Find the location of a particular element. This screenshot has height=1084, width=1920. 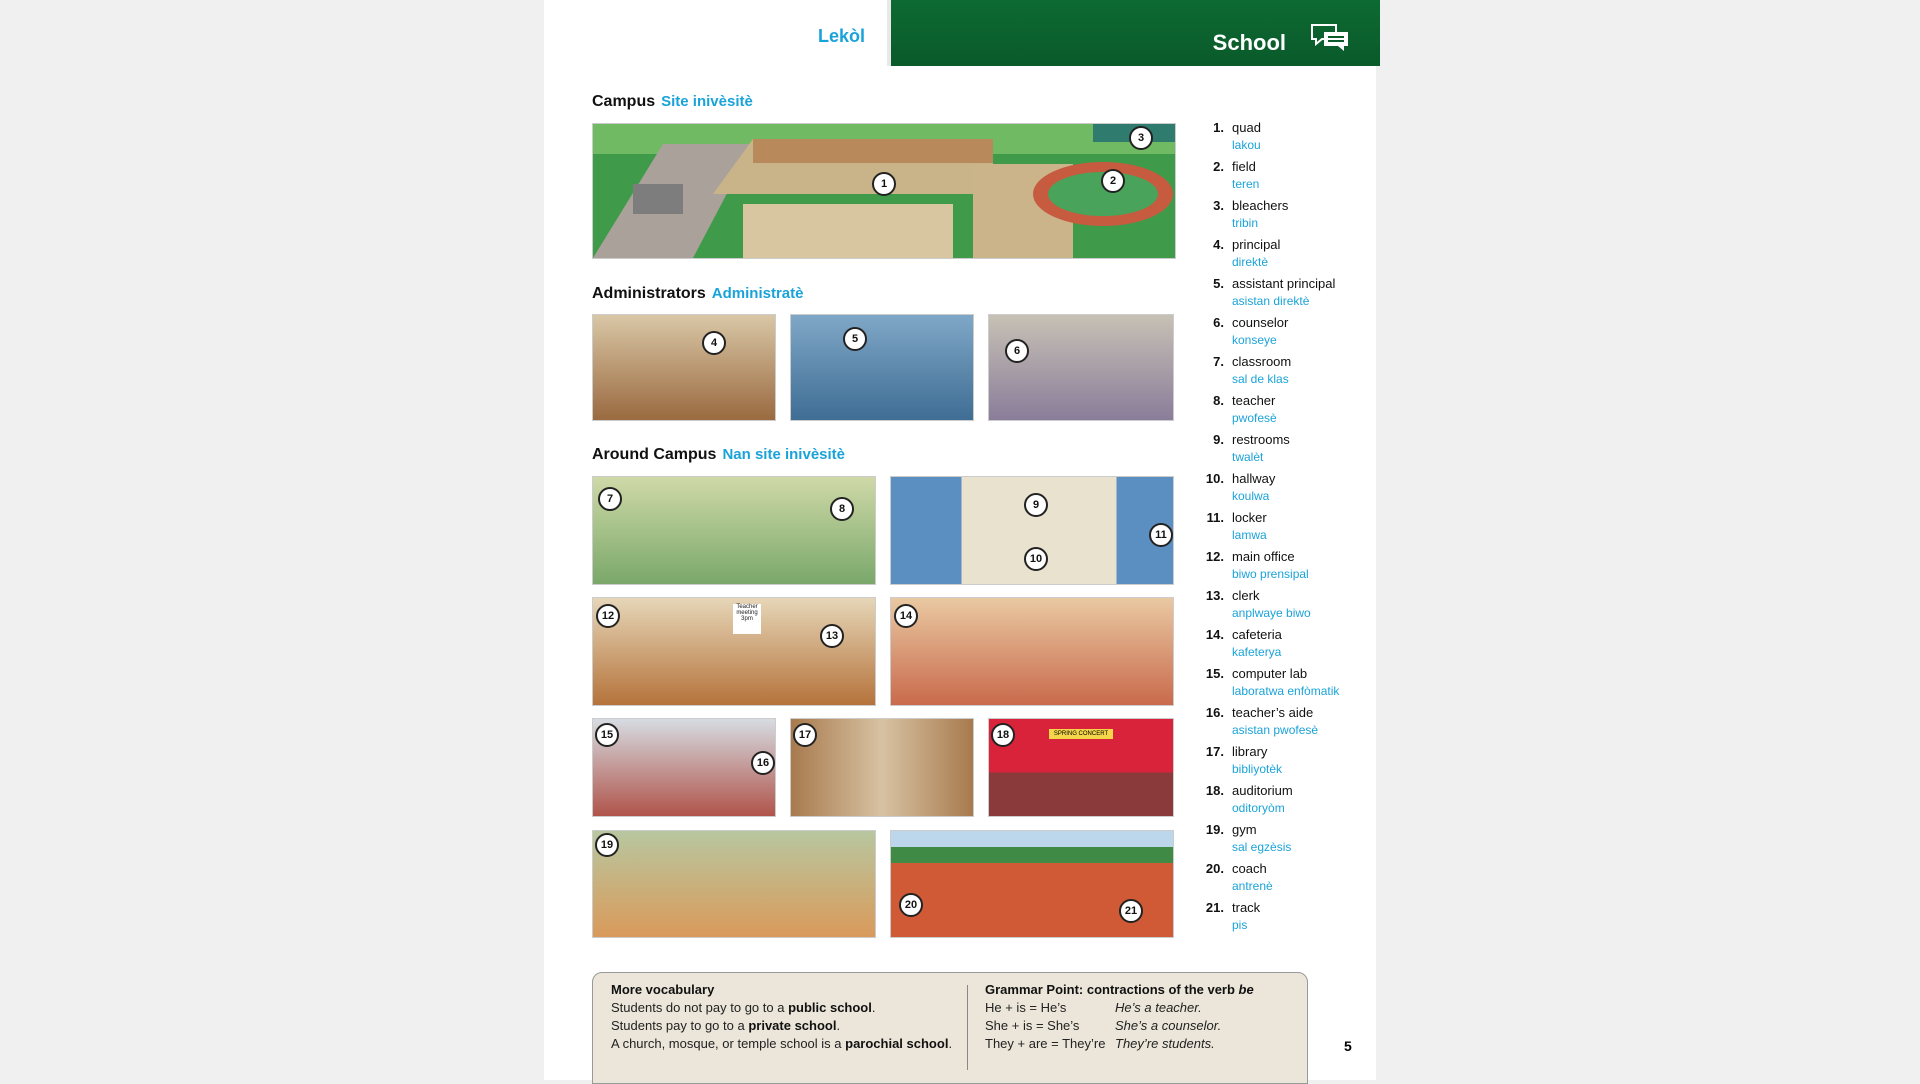

vocab-number: 8. is located at coordinates (1218, 400).